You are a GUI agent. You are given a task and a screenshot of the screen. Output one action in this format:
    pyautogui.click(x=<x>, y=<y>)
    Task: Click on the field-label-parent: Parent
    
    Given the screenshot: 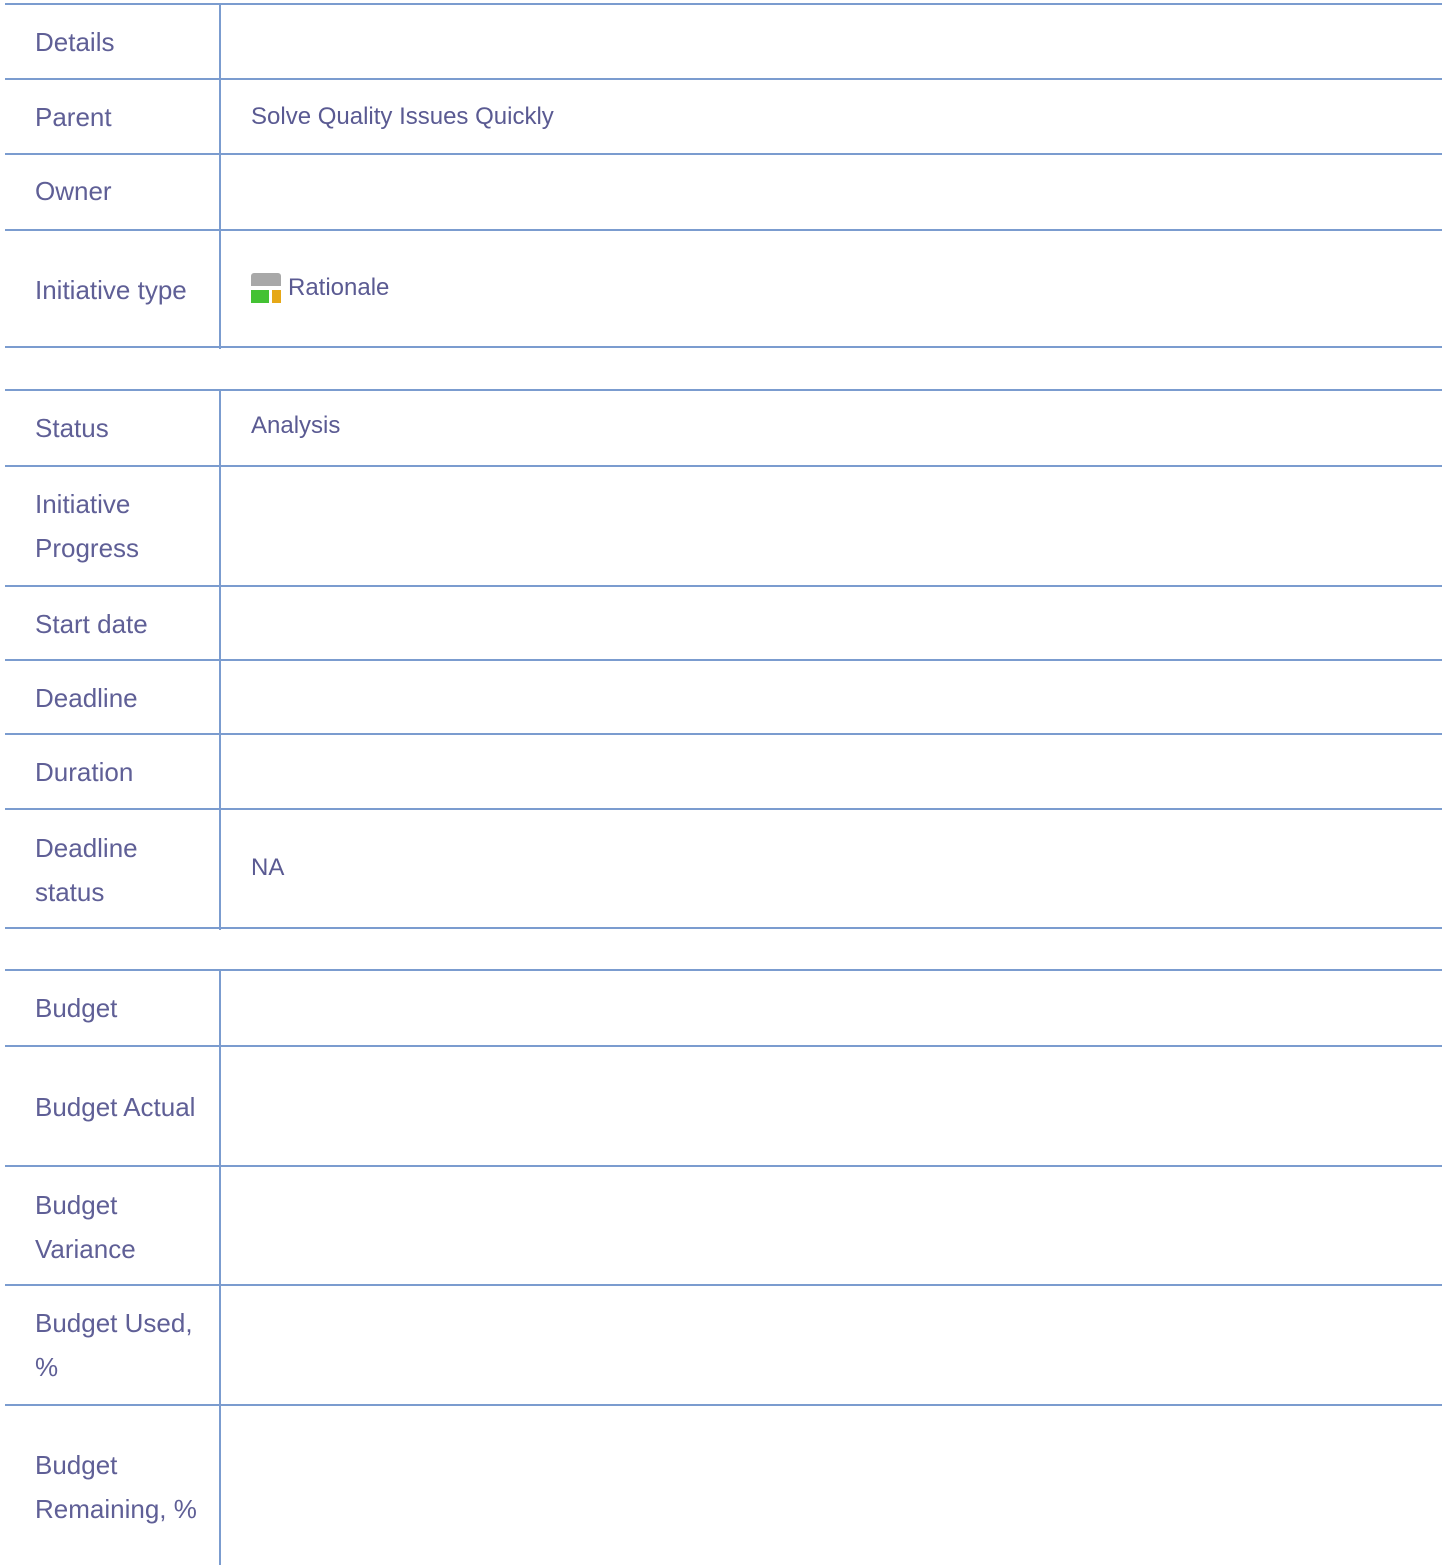 What is the action you would take?
    pyautogui.click(x=73, y=117)
    